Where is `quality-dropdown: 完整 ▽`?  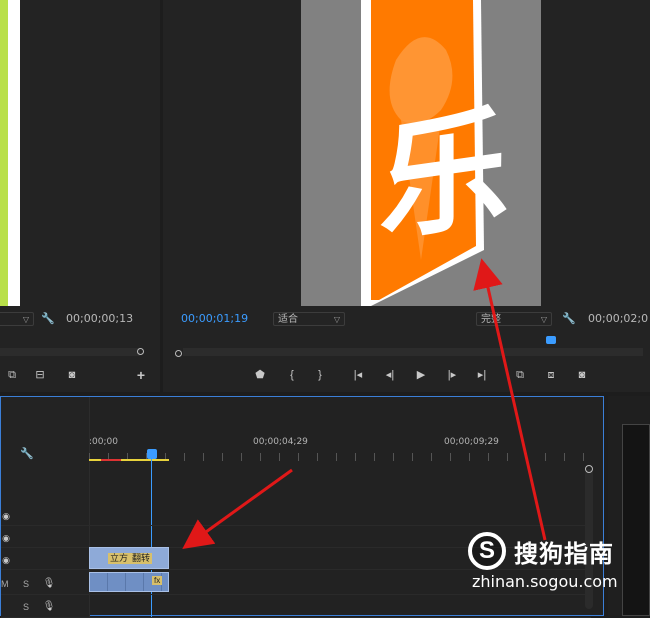 quality-dropdown: 完整 ▽ is located at coordinates (514, 319).